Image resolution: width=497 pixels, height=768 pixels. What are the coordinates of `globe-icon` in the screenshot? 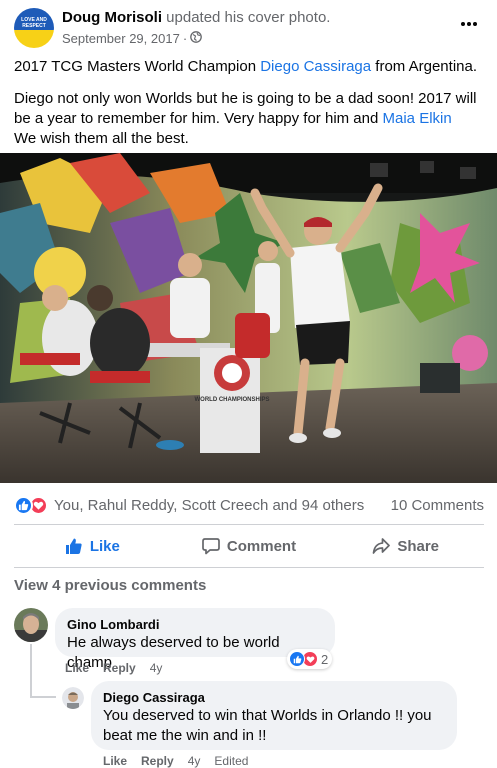 It's located at (196, 38).